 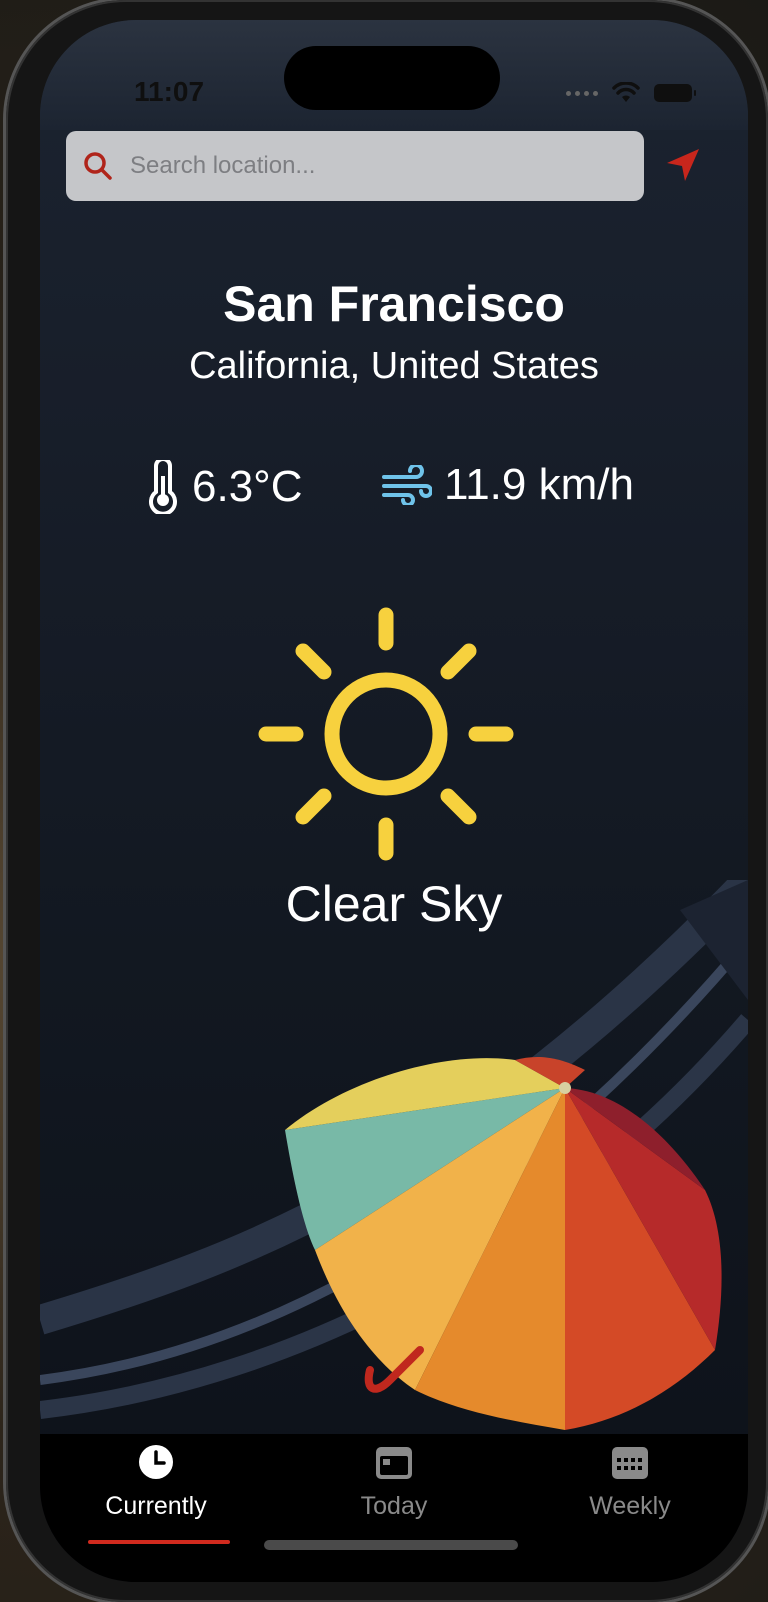 I want to click on active-tab-indicator, so click(x=159, y=1542).